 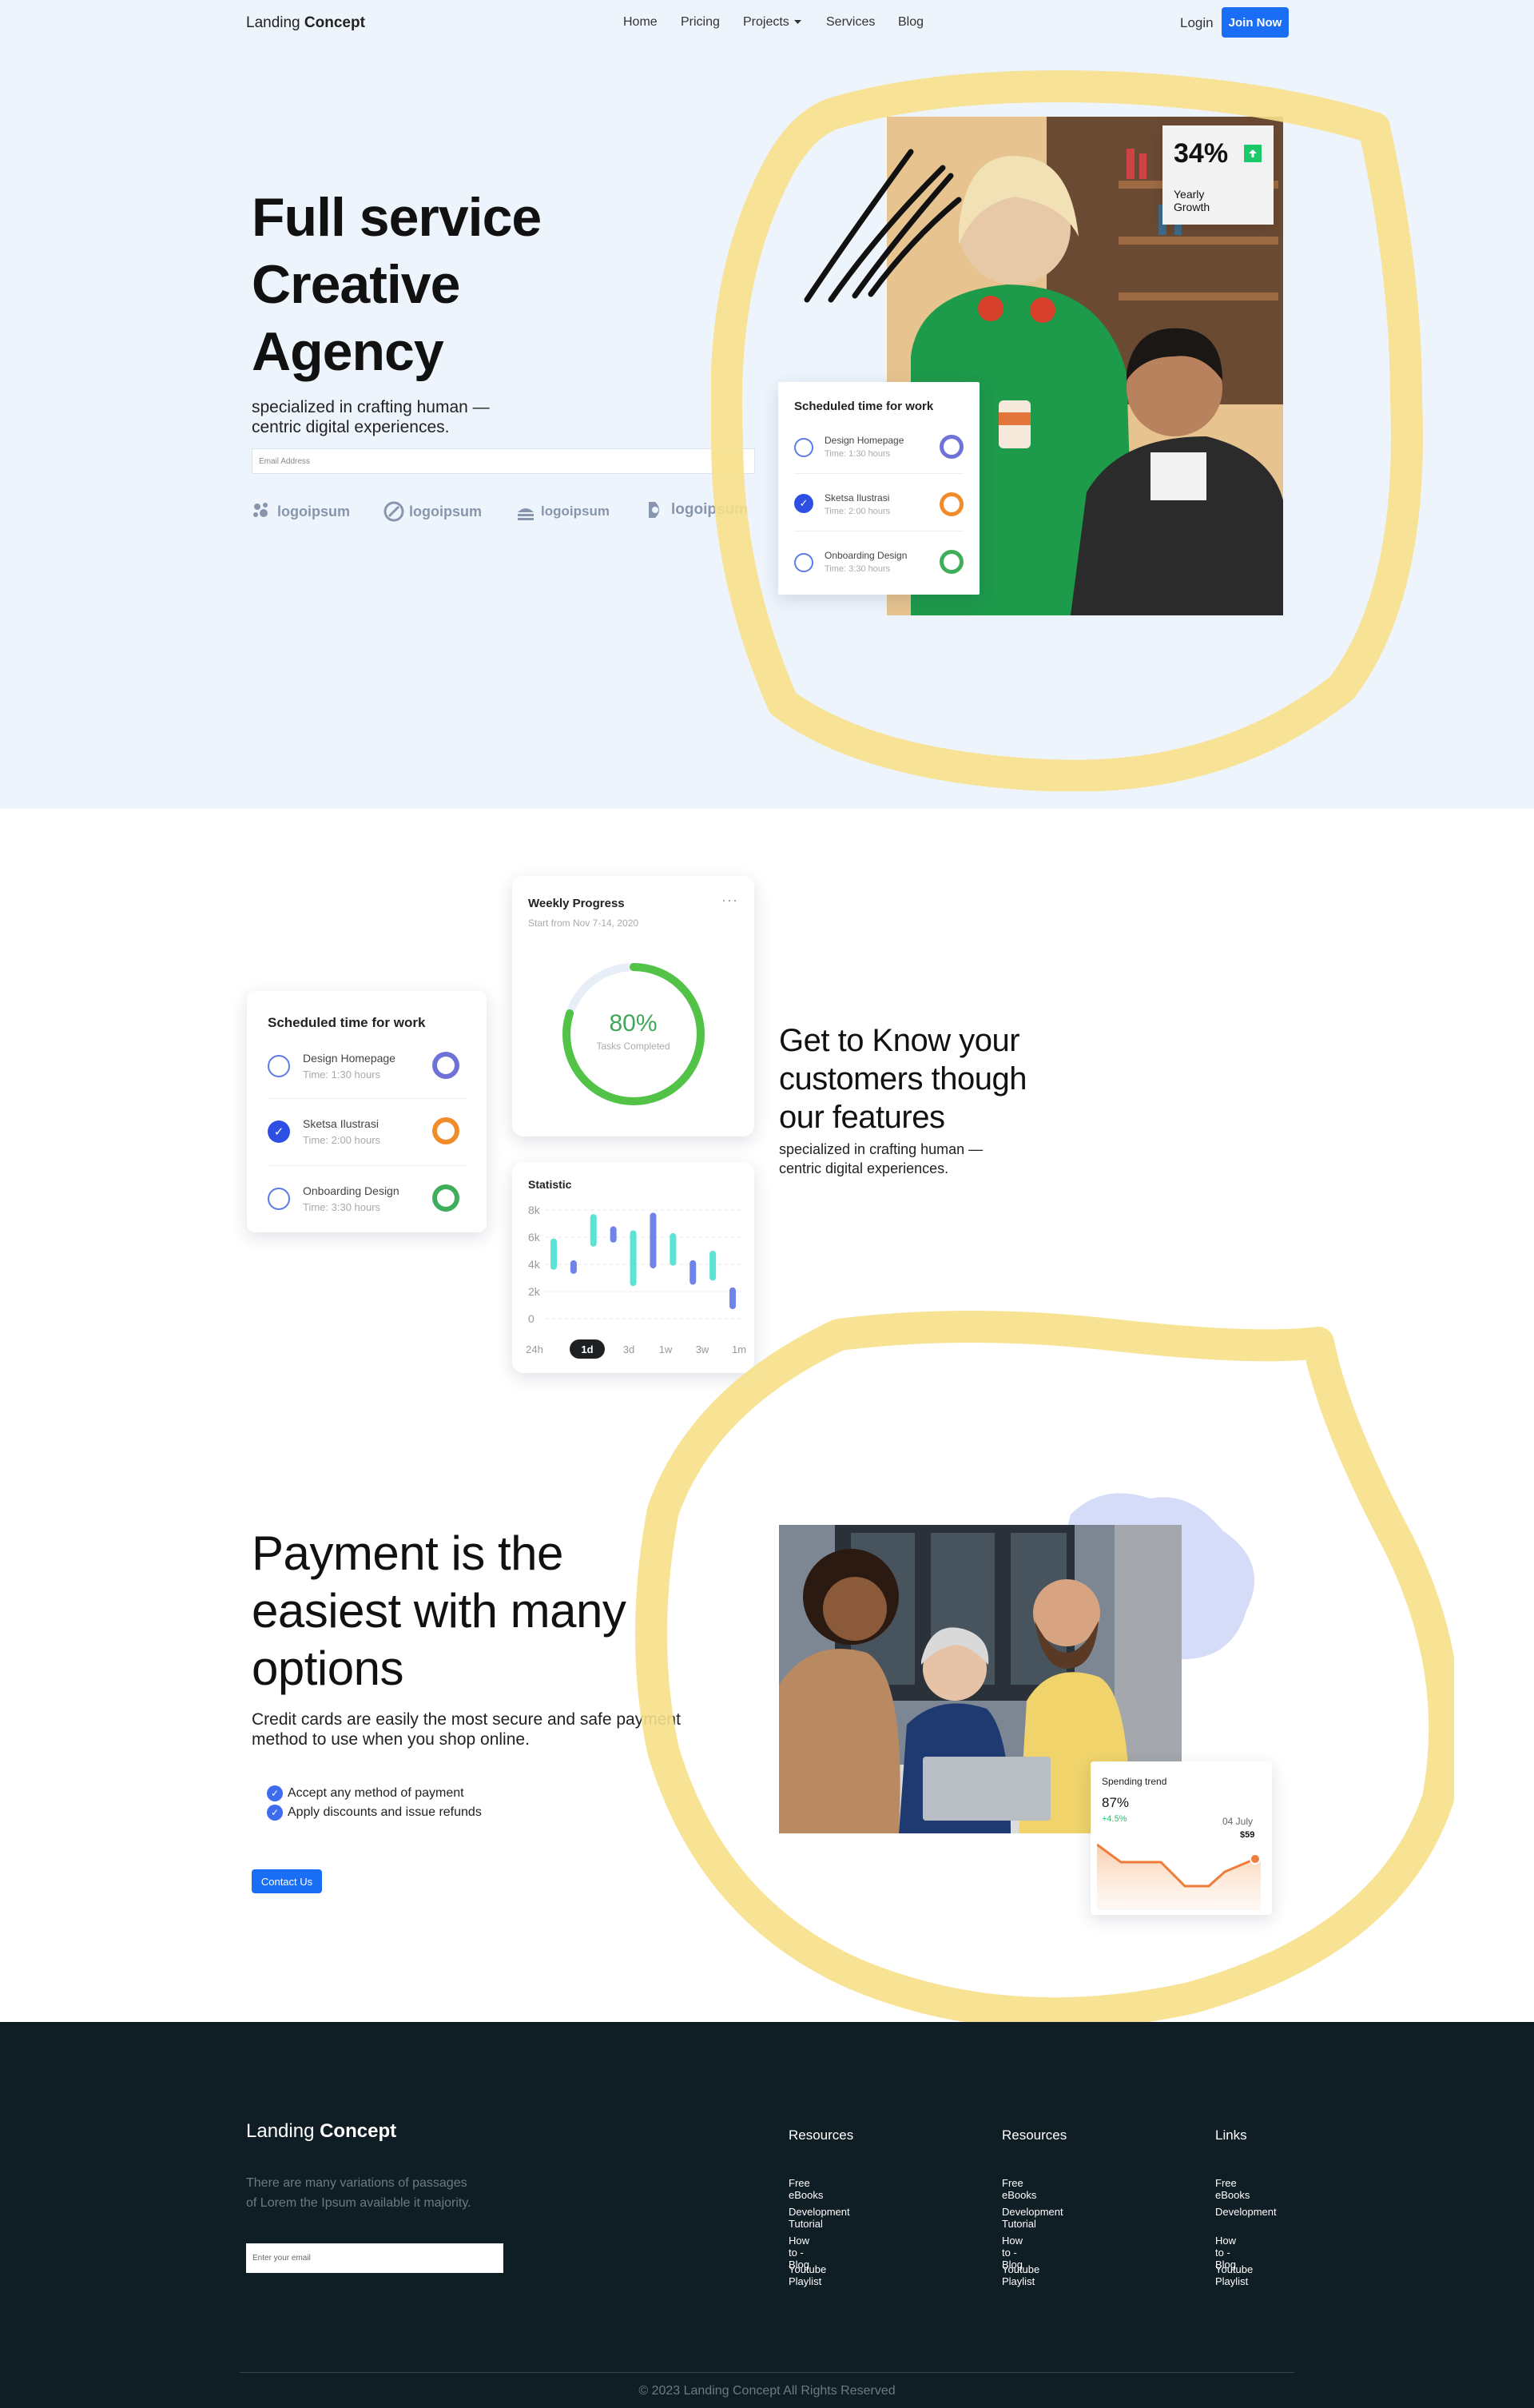 What do you see at coordinates (534, 1291) in the screenshot?
I see `y-tick-label: 2k` at bounding box center [534, 1291].